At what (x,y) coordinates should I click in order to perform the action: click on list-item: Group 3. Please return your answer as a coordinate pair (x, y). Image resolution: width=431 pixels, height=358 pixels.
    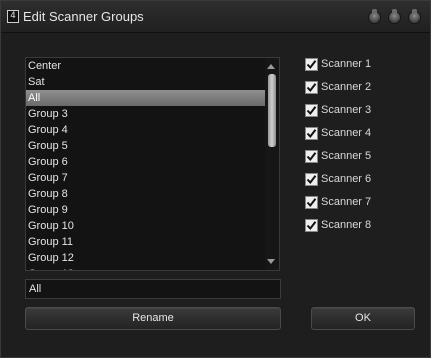
    Looking at the image, I should click on (146, 114).